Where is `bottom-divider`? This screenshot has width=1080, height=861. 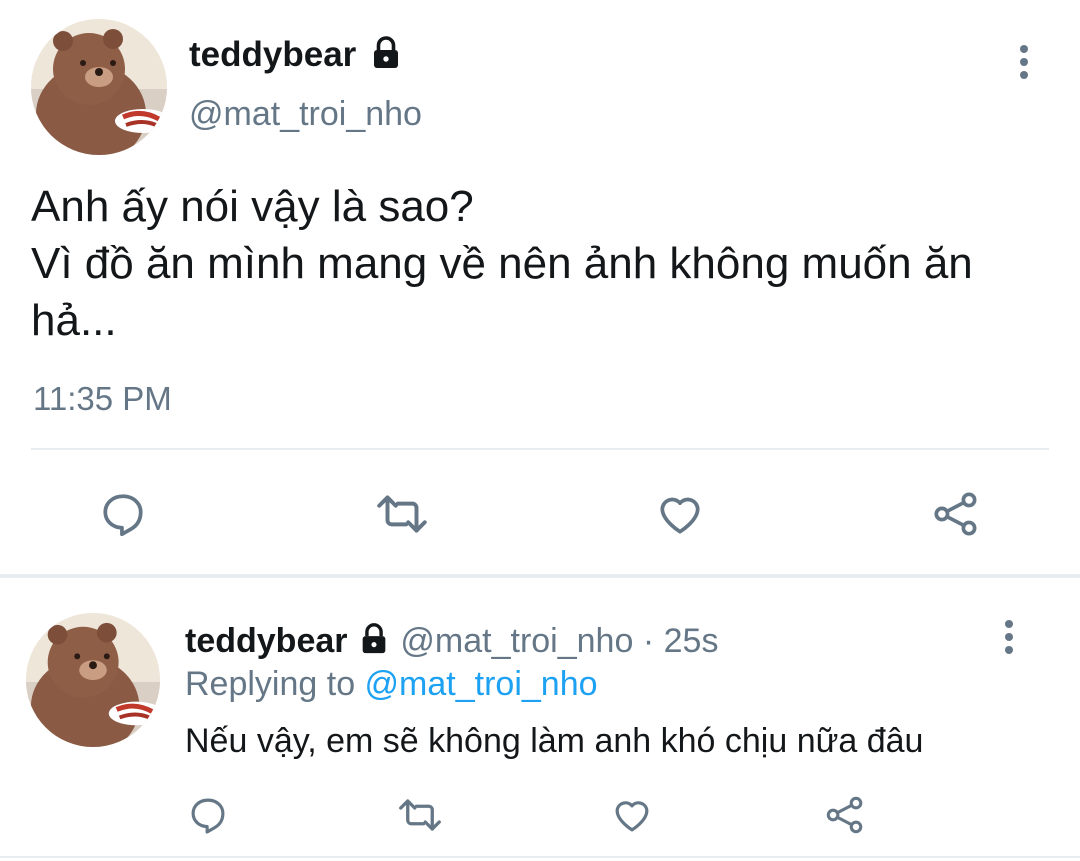
bottom-divider is located at coordinates (540, 857).